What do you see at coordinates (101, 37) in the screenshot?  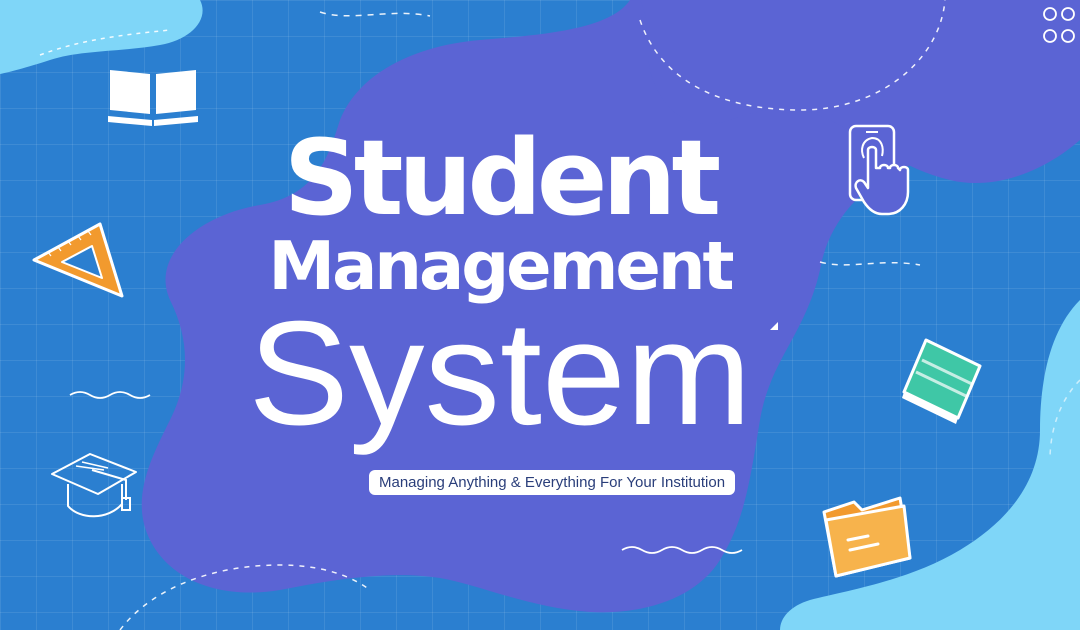 I see `light-blue-blob-top-left` at bounding box center [101, 37].